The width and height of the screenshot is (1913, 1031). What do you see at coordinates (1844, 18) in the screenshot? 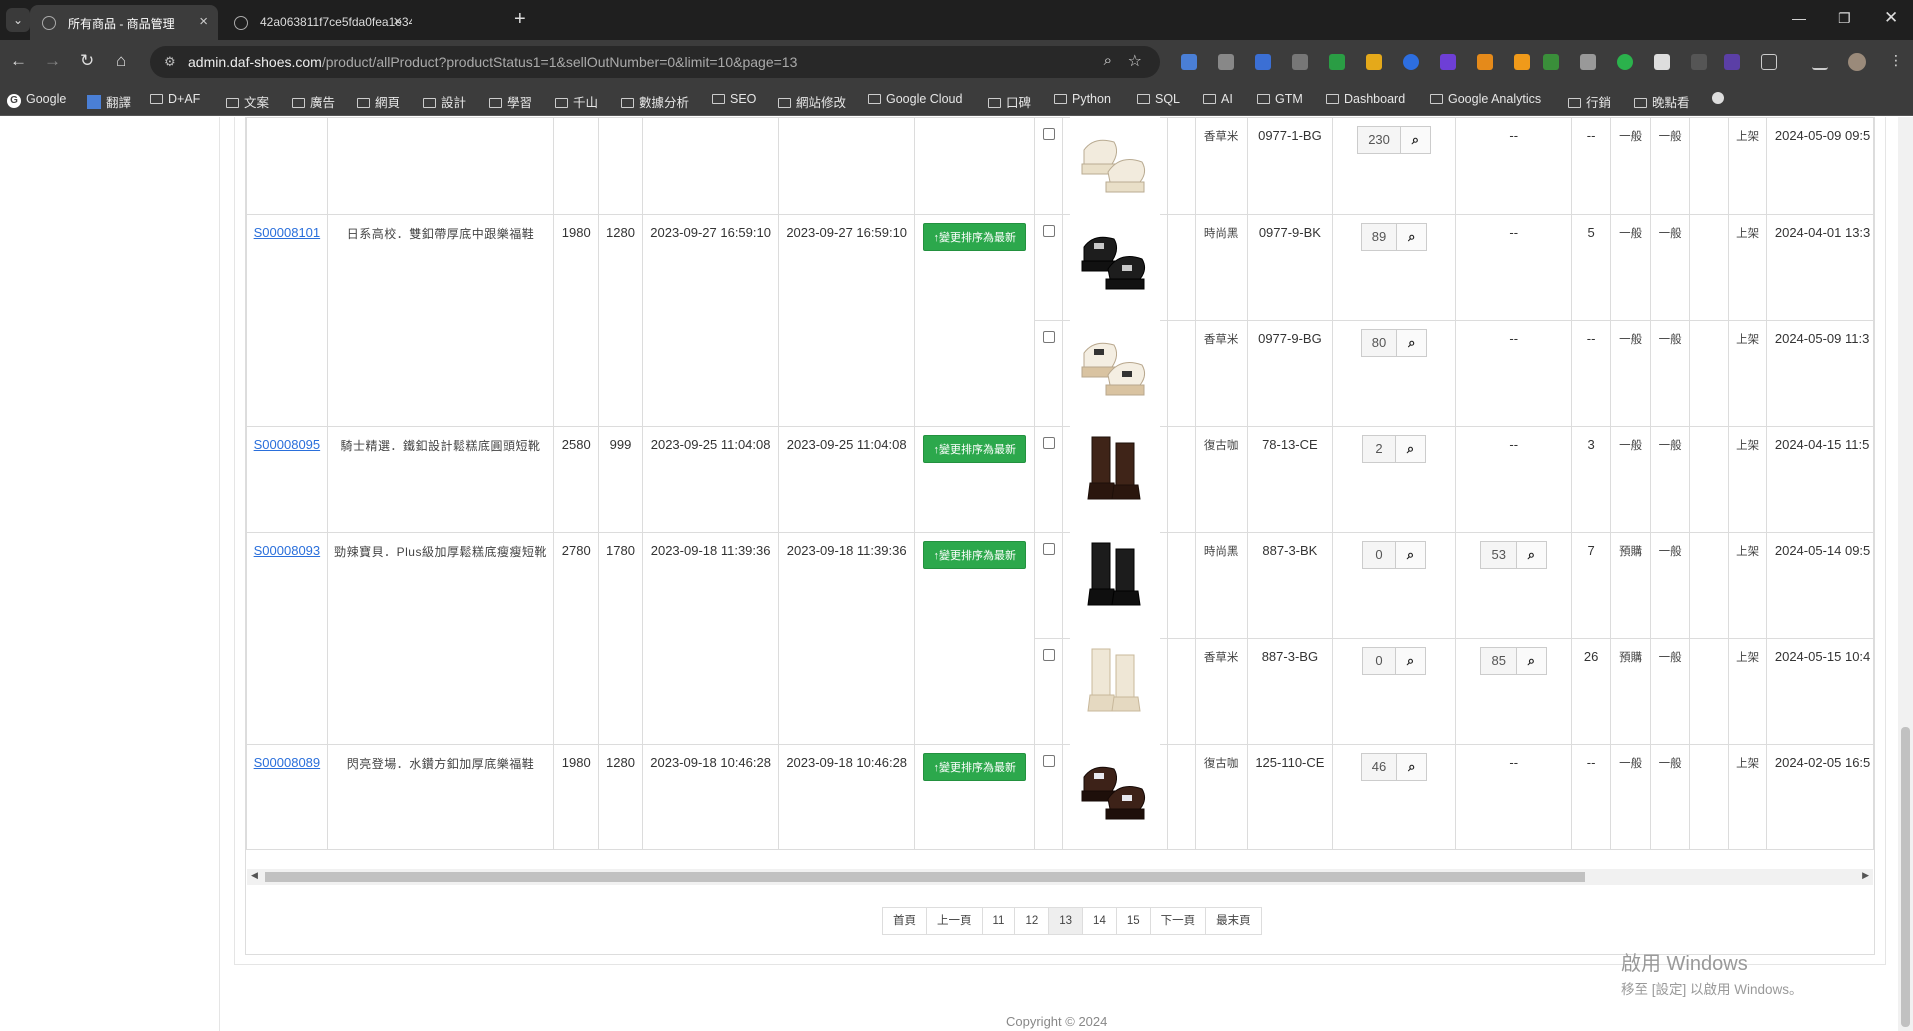
I see `restore-icon: ❐` at bounding box center [1844, 18].